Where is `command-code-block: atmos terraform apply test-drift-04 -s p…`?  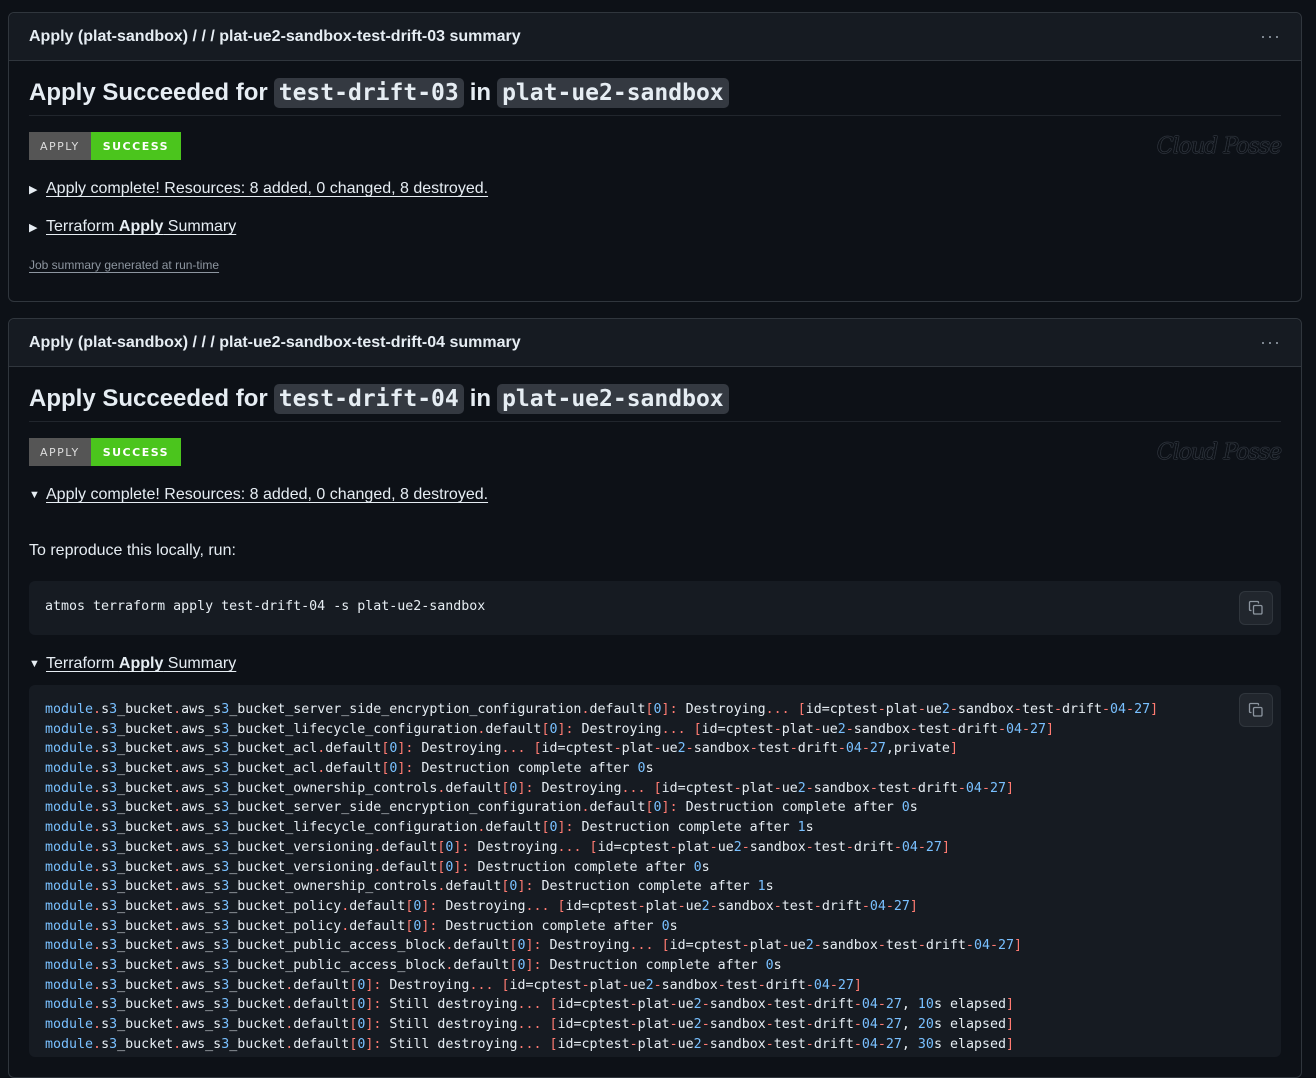 command-code-block: atmos terraform apply test-drift-04 -s p… is located at coordinates (655, 608).